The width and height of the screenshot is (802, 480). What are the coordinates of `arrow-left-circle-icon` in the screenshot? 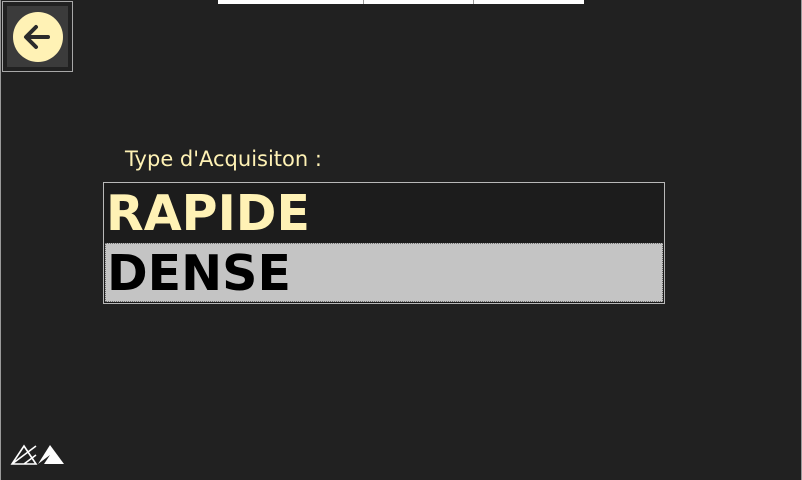 It's located at (37, 36).